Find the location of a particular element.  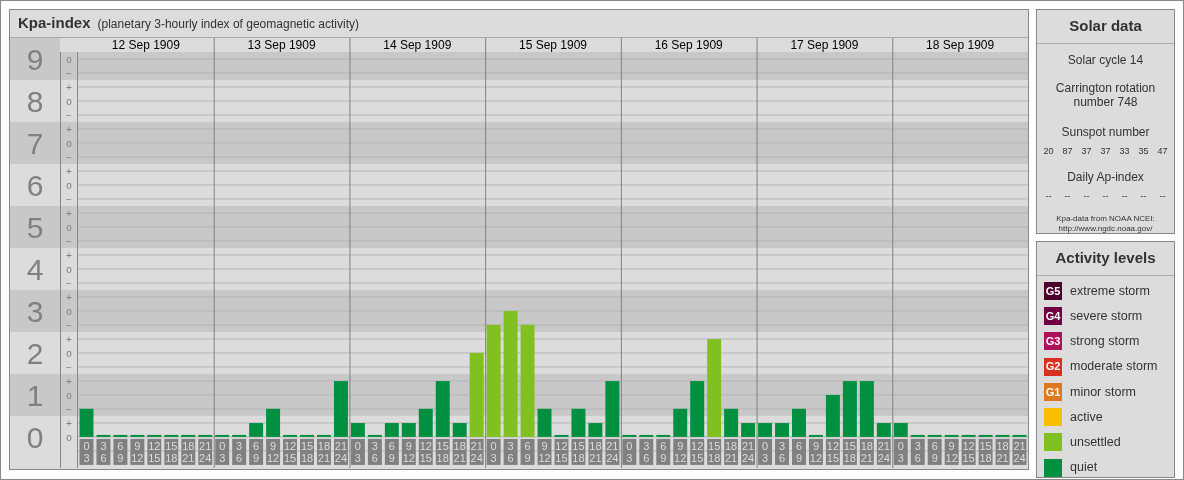

kp-level-label: 0 is located at coordinates (35, 437).